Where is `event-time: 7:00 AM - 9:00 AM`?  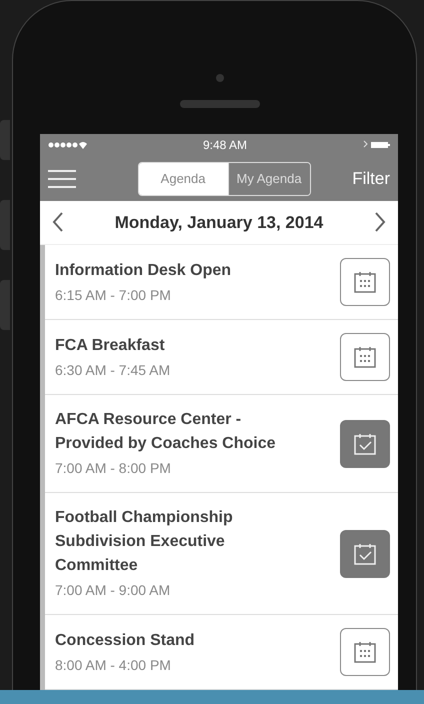
event-time: 7:00 AM - 9:00 AM is located at coordinates (113, 590).